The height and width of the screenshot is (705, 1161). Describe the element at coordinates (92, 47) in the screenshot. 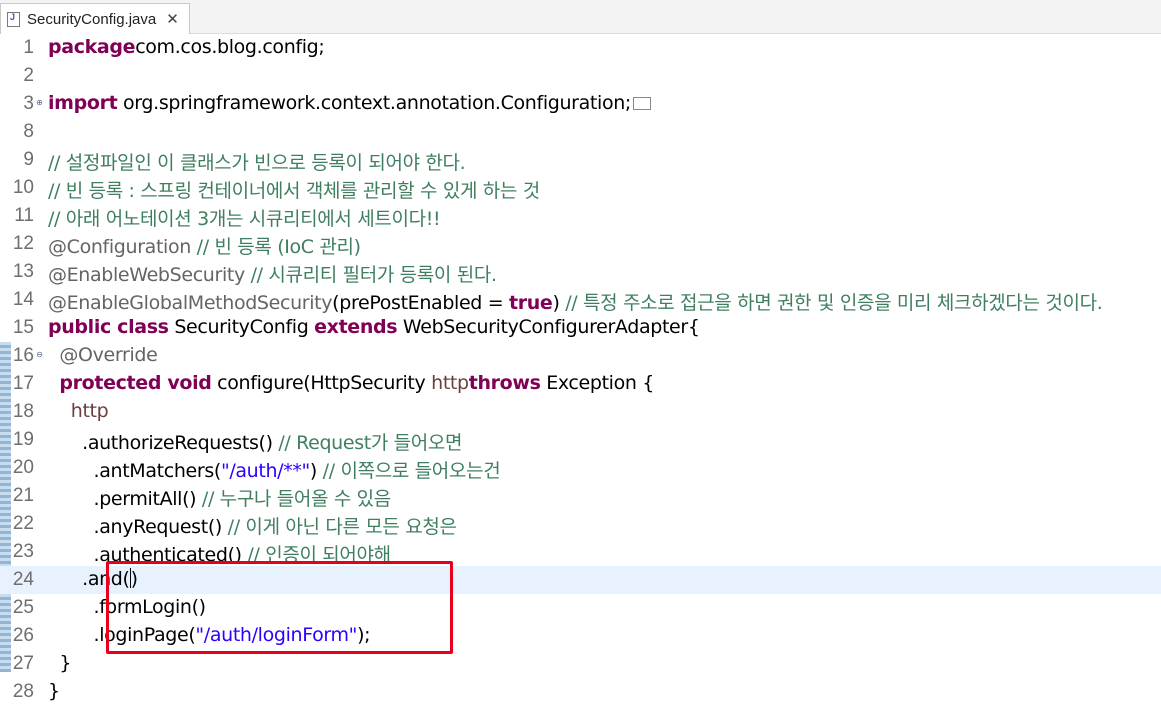

I see `keyword-token: package` at that location.